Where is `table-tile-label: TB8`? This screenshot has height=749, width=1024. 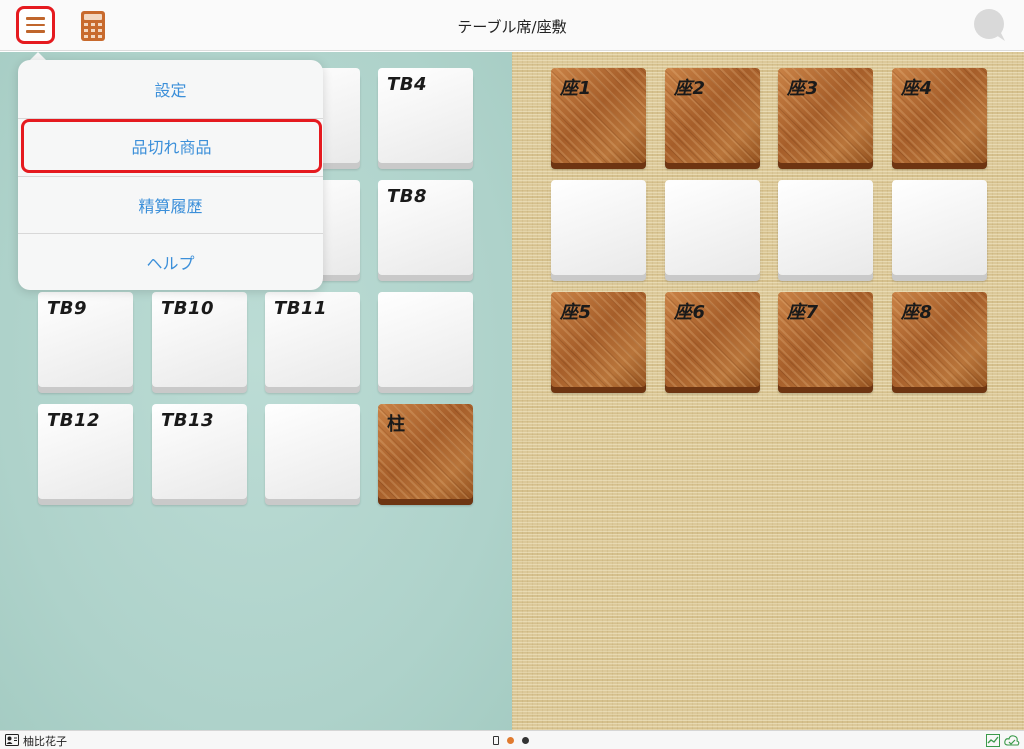 table-tile-label: TB8 is located at coordinates (407, 196).